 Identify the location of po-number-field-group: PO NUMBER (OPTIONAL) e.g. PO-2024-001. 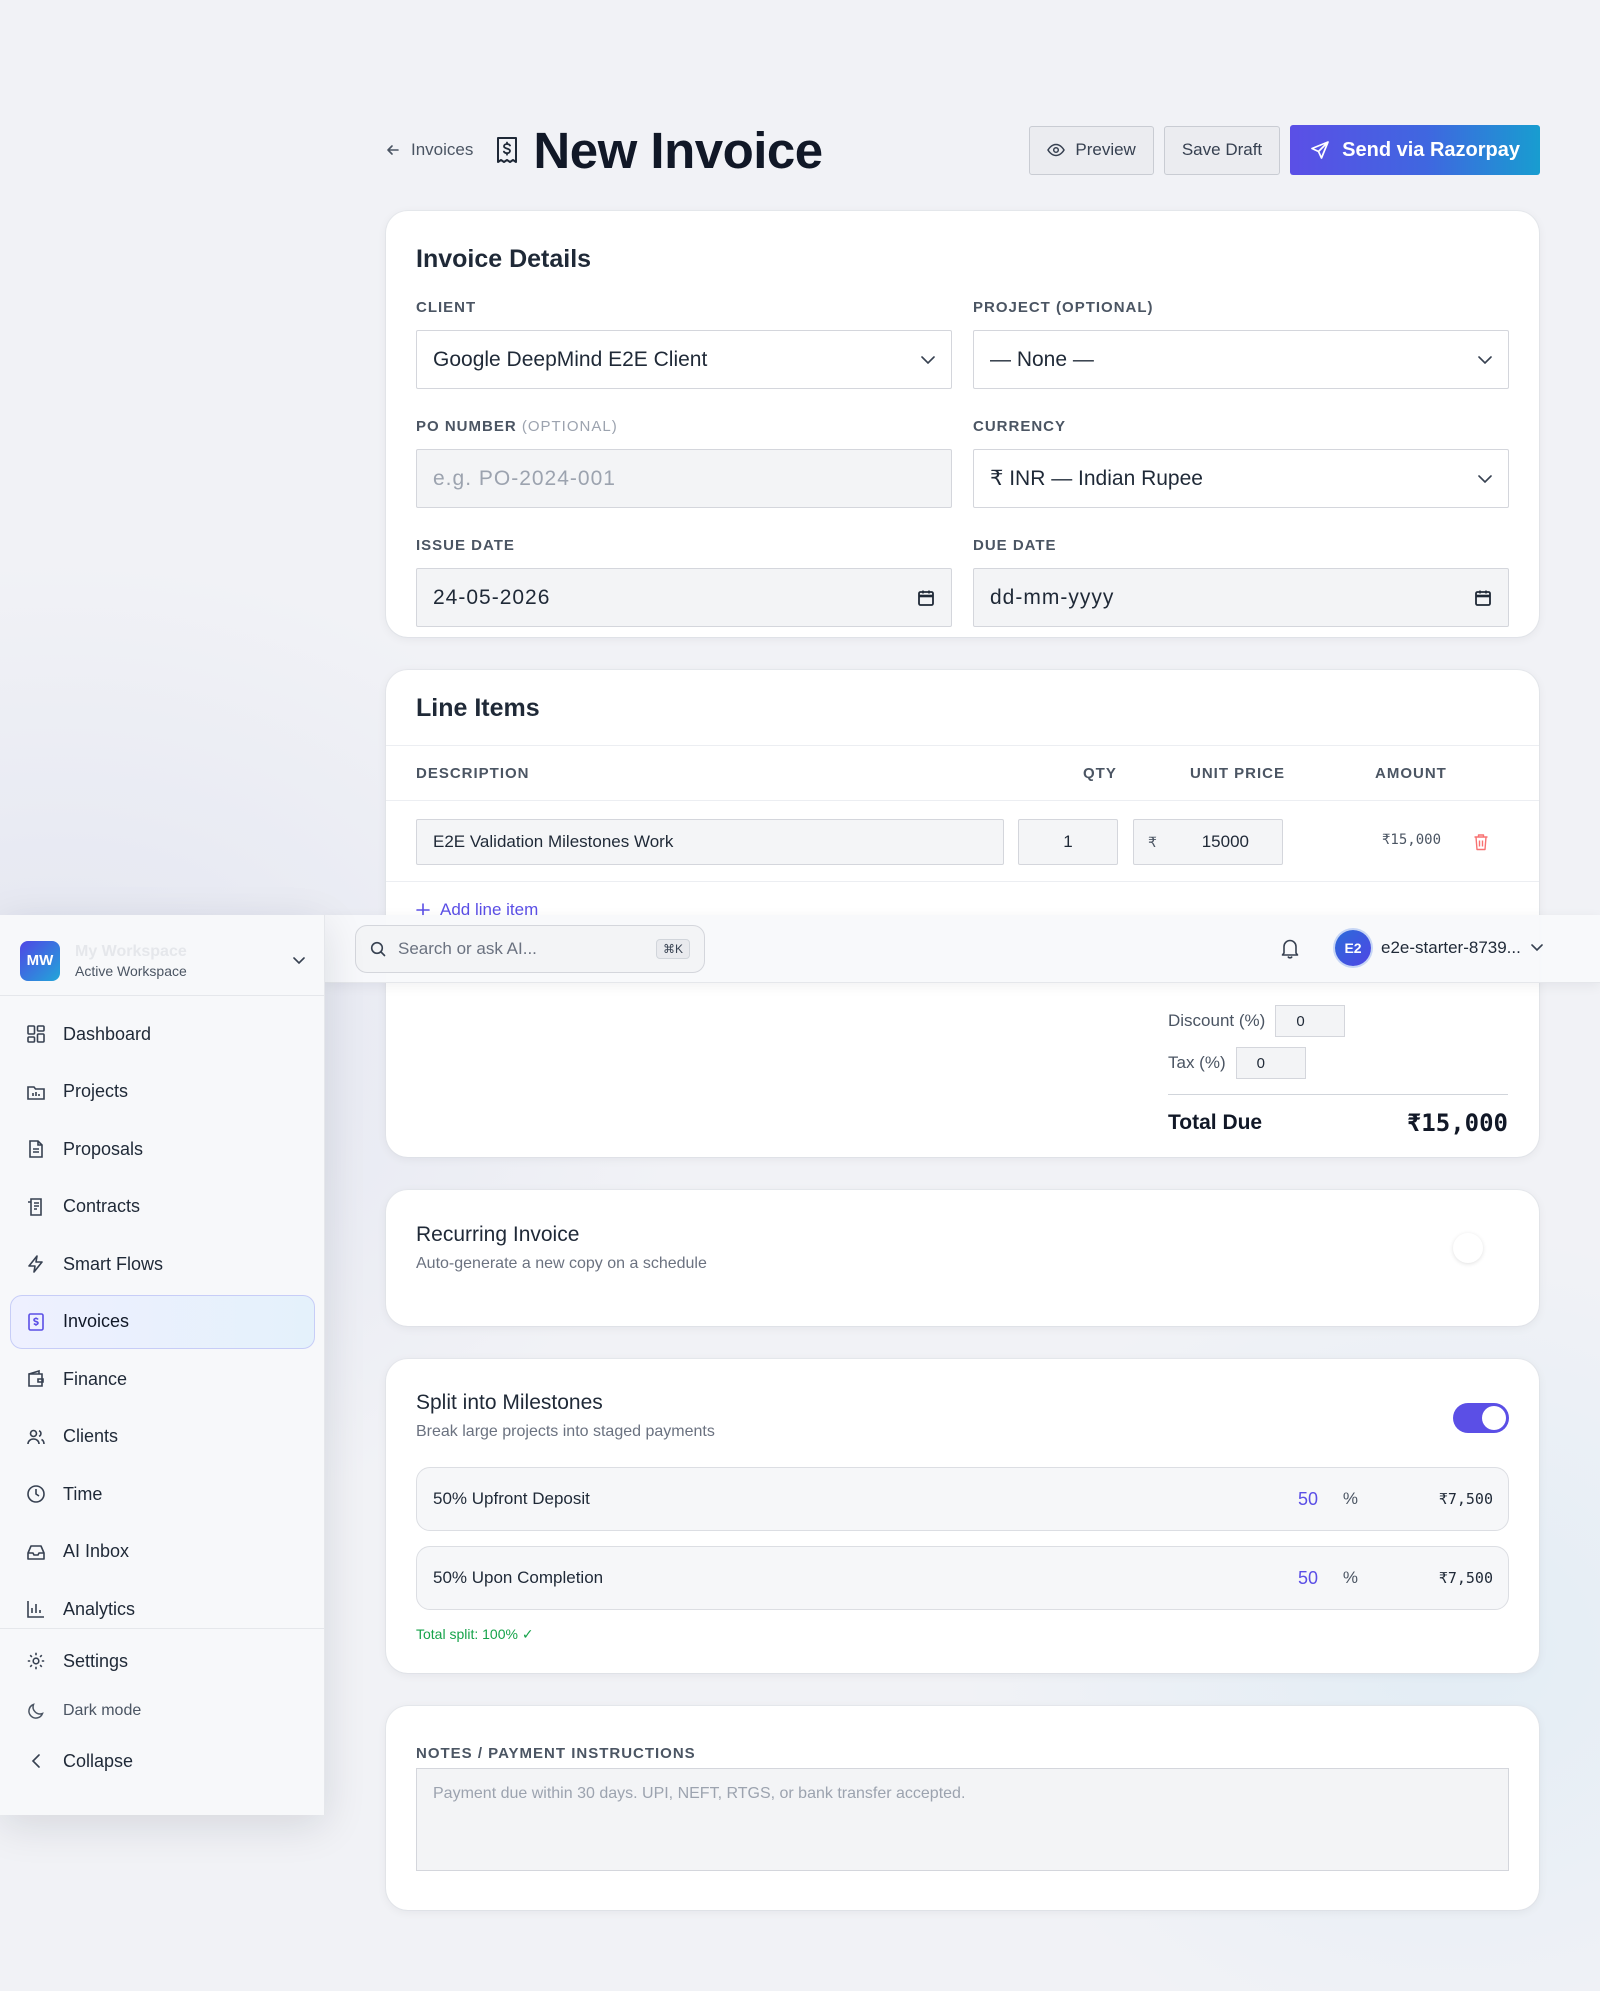
(684, 477).